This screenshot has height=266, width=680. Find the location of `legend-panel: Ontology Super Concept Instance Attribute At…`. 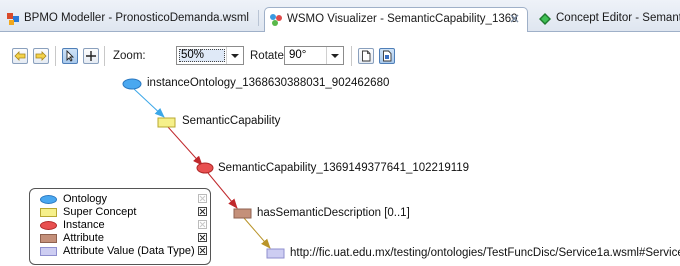

legend-panel: Ontology Super Concept Instance Attribute At… is located at coordinates (120, 226).